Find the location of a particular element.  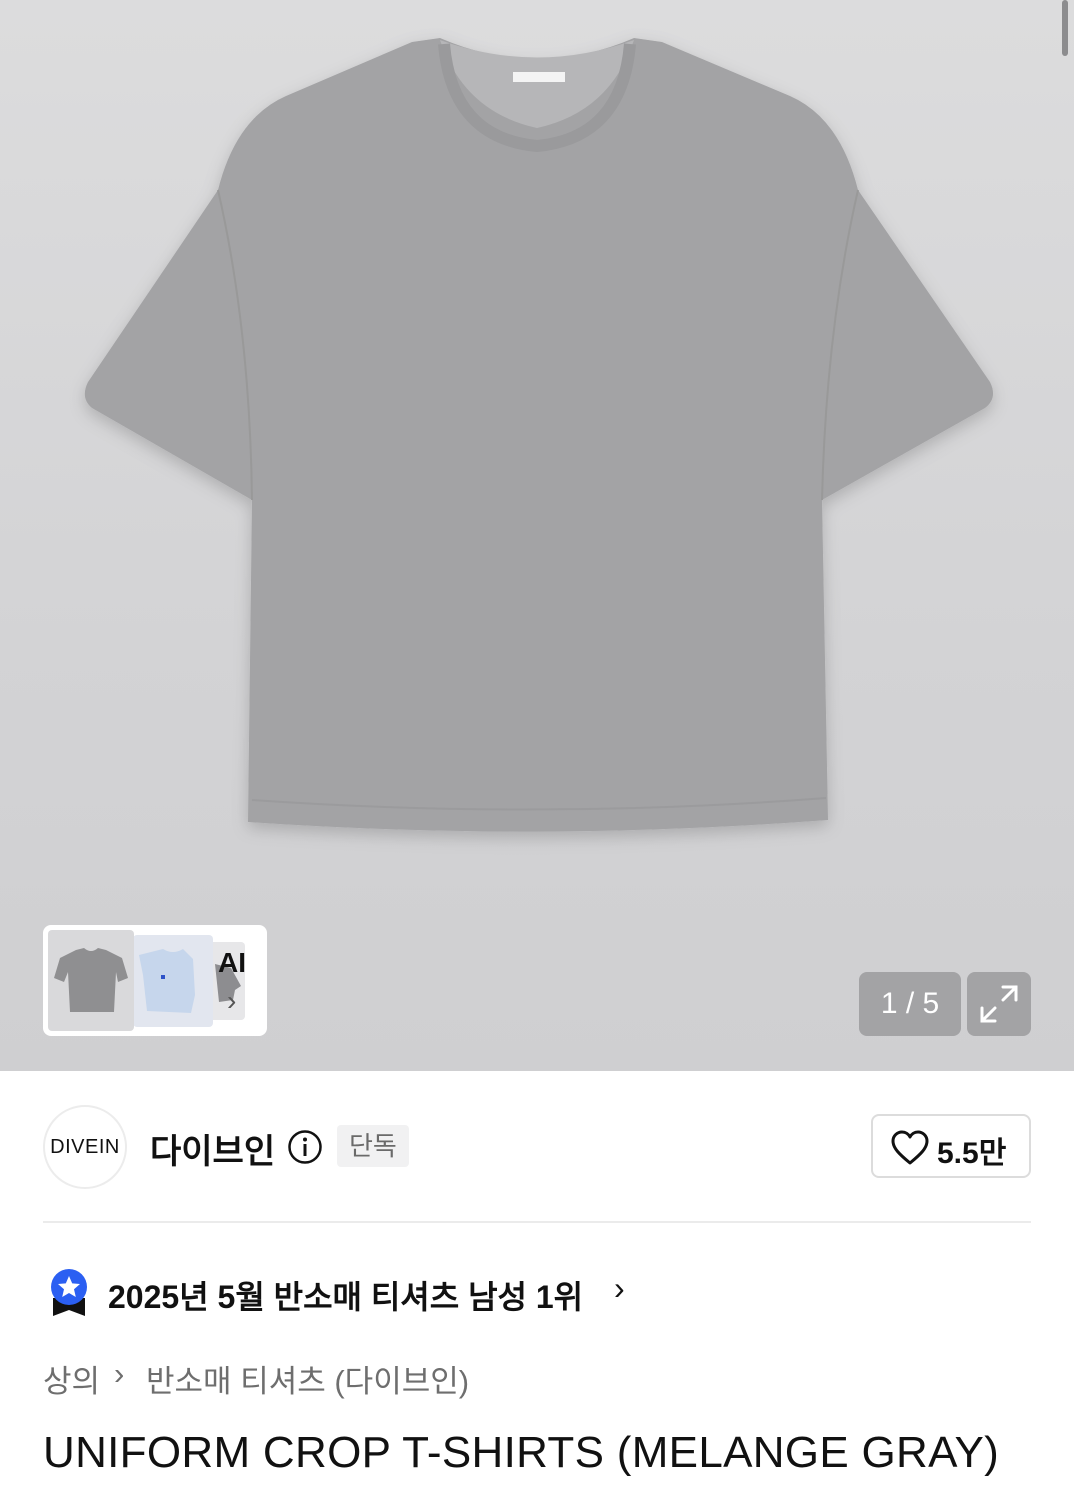

ai-label: AI is located at coordinates (232, 962).